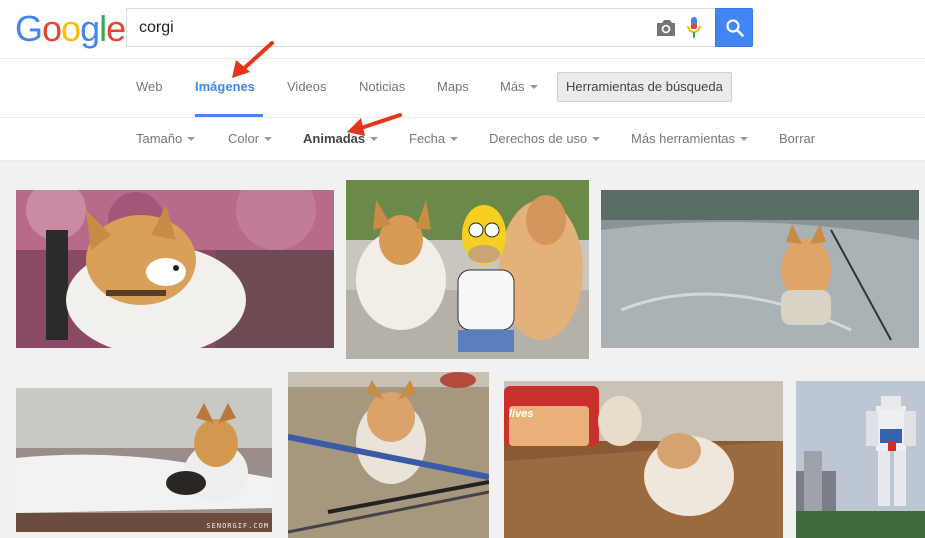  What do you see at coordinates (521, 414) in the screenshot?
I see `box-label: lives` at bounding box center [521, 414].